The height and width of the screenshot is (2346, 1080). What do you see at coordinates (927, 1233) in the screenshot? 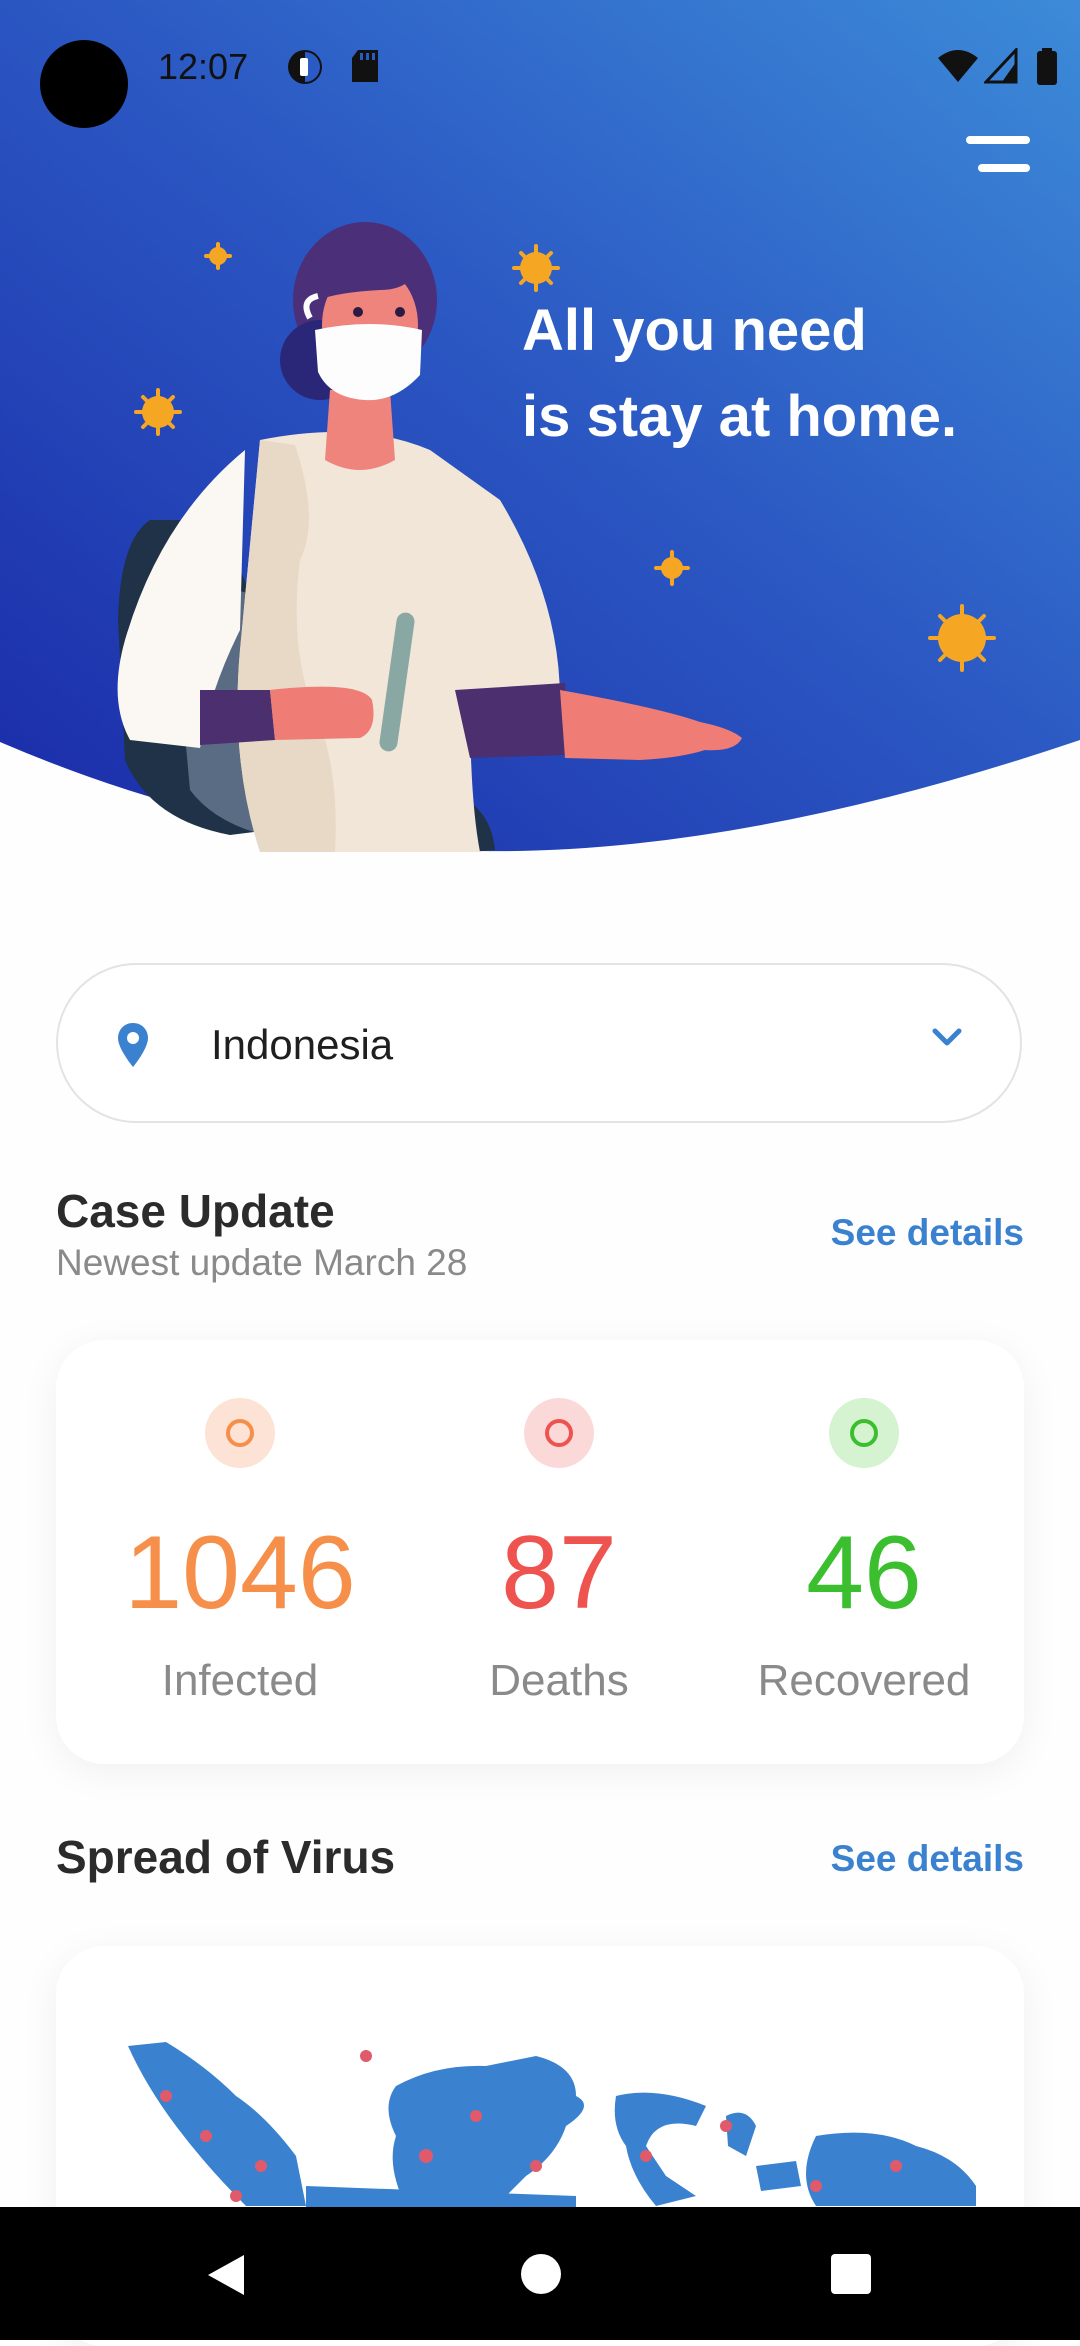
I see `case-update-see-details-link: See details` at bounding box center [927, 1233].